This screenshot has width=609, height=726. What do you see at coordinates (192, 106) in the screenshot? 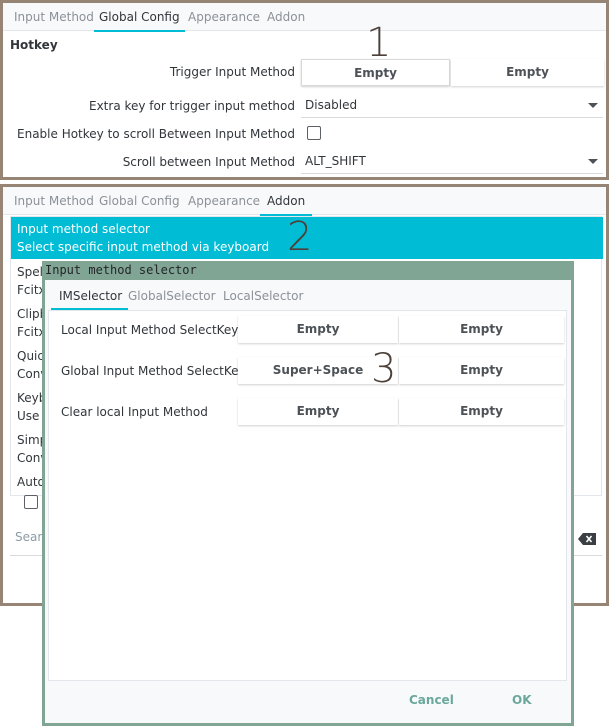
I see `extra-key-label: Extra key for trigger input method` at bounding box center [192, 106].